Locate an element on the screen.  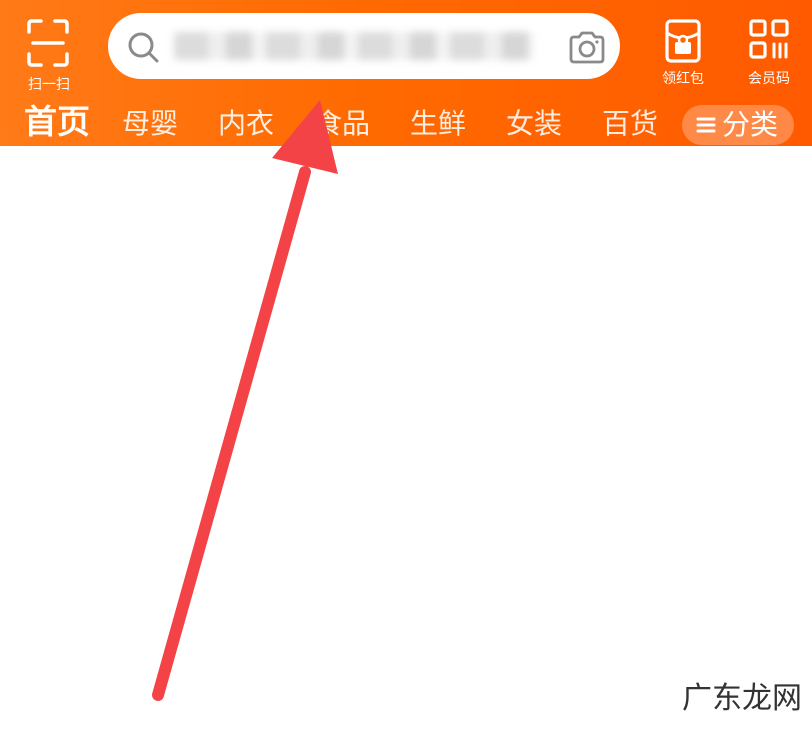
top-bar: 扫一扫 领红包 会员码 is located at coordinates (406, 50).